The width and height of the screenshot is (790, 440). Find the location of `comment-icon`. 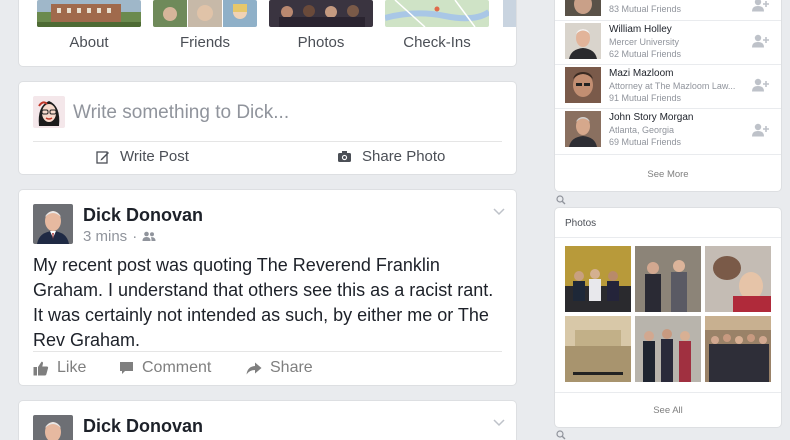

comment-icon is located at coordinates (126, 368).